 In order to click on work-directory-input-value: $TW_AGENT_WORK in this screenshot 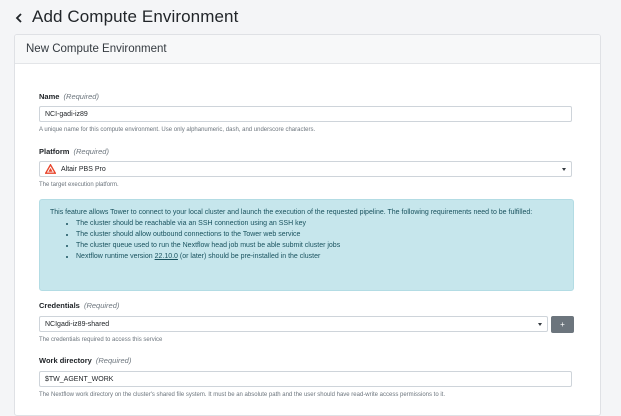, I will do `click(79, 379)`.